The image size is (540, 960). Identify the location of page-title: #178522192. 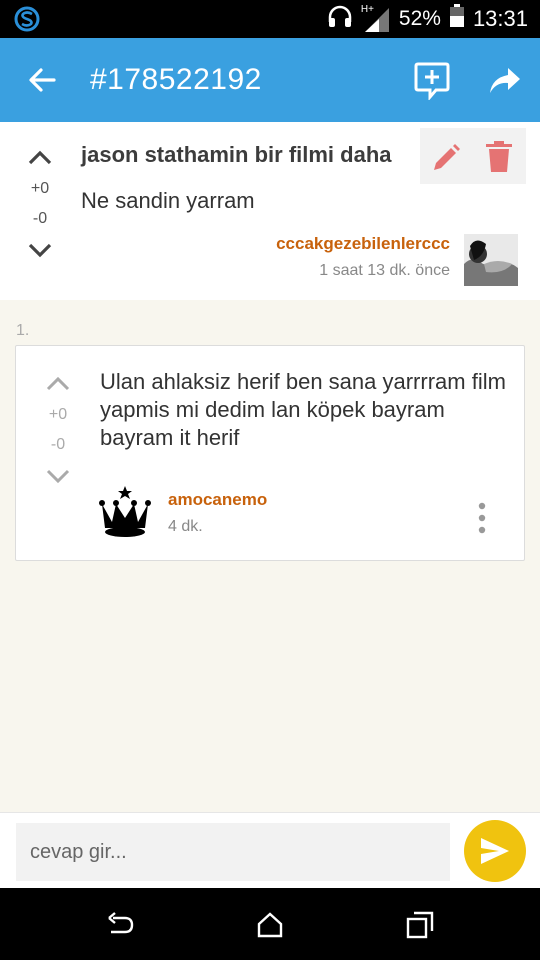
(176, 79).